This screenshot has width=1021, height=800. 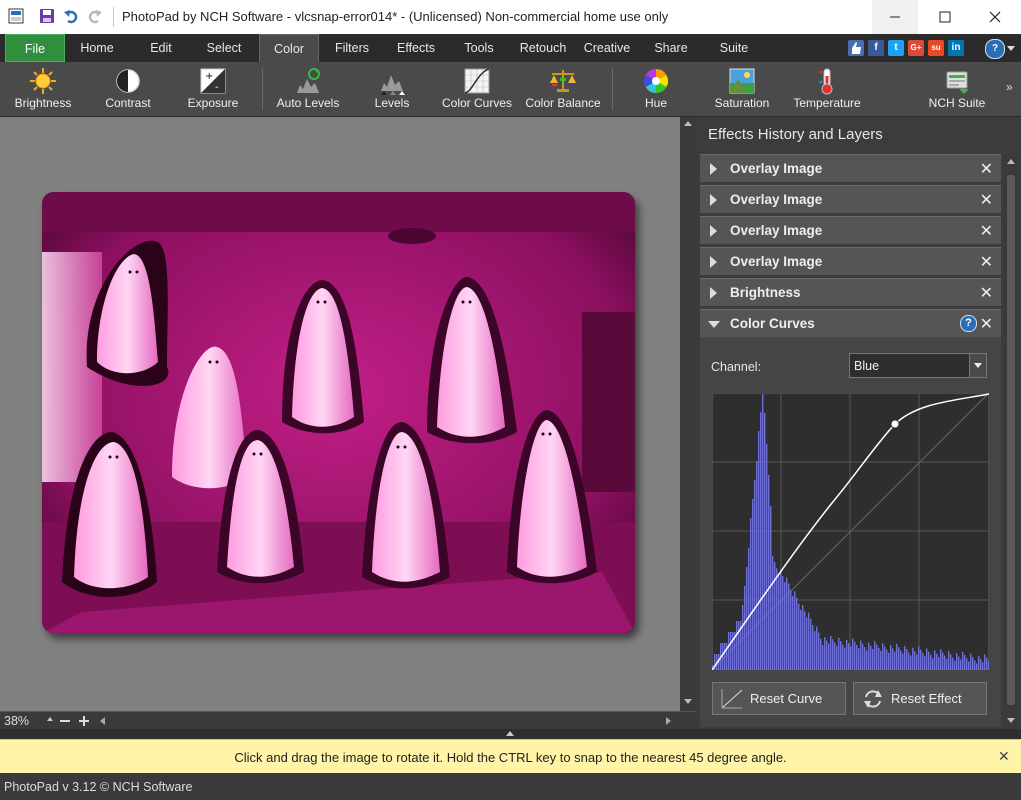 I want to click on scroll-left-arrow-icon, so click(x=102, y=721).